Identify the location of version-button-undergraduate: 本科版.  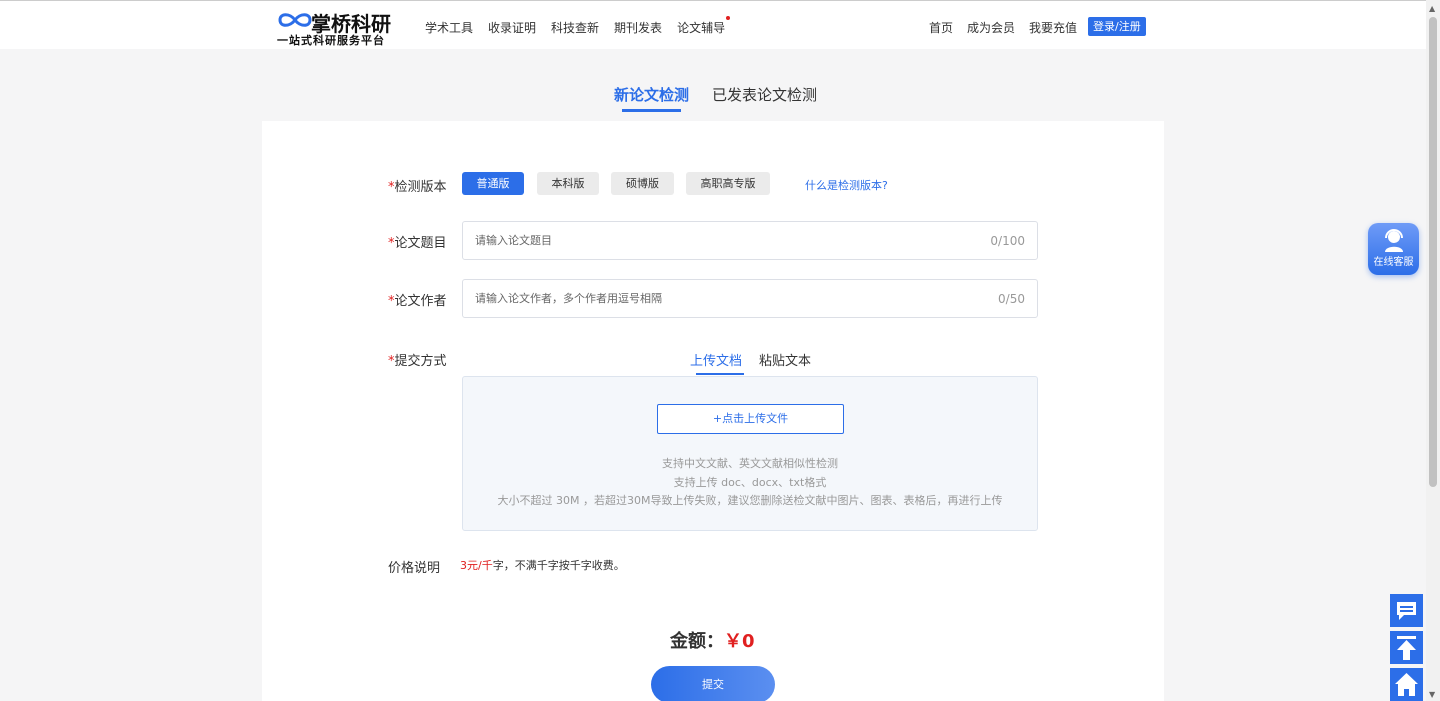
(568, 183).